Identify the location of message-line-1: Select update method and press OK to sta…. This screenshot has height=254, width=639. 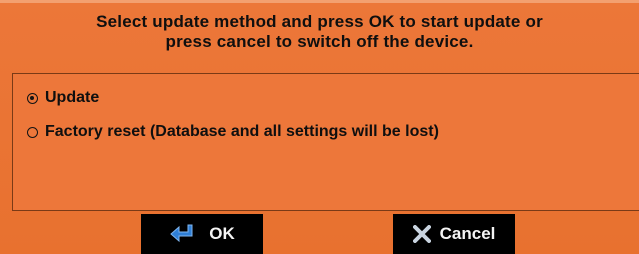
(319, 21).